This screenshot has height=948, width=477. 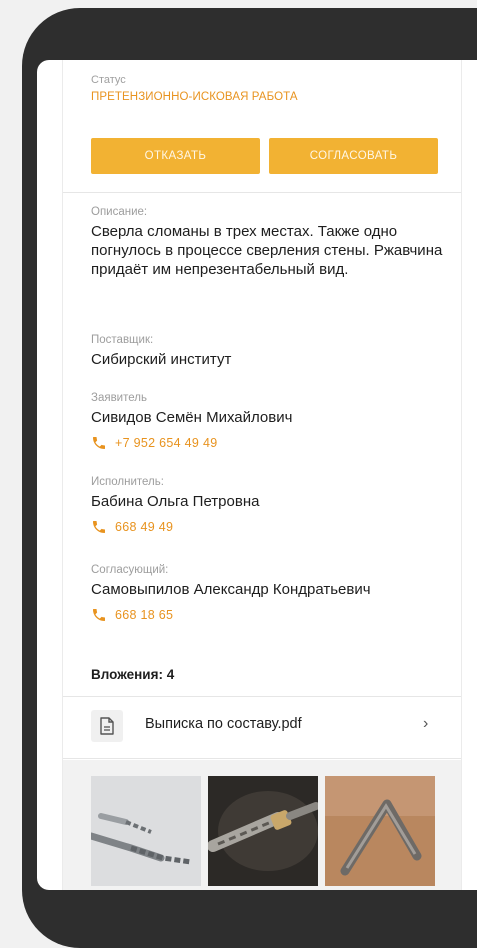 What do you see at coordinates (426, 723) in the screenshot?
I see `chevron-right-icon: ›` at bounding box center [426, 723].